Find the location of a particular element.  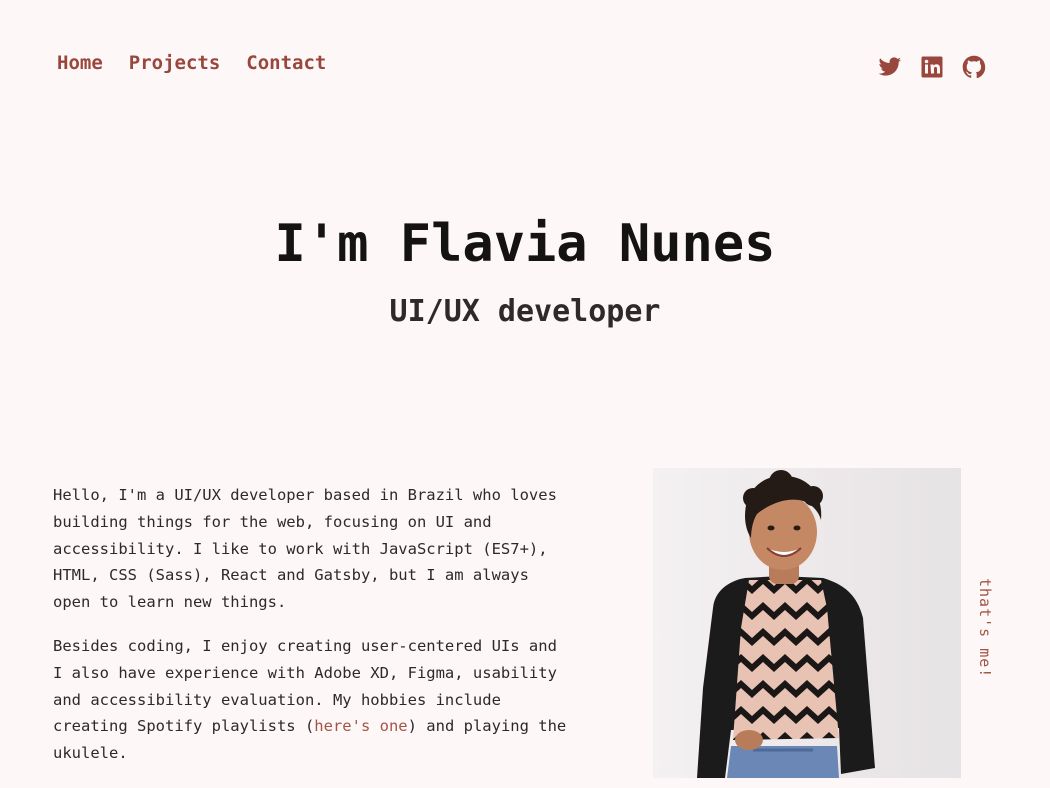

profile-photo-illustration is located at coordinates (786, 624).